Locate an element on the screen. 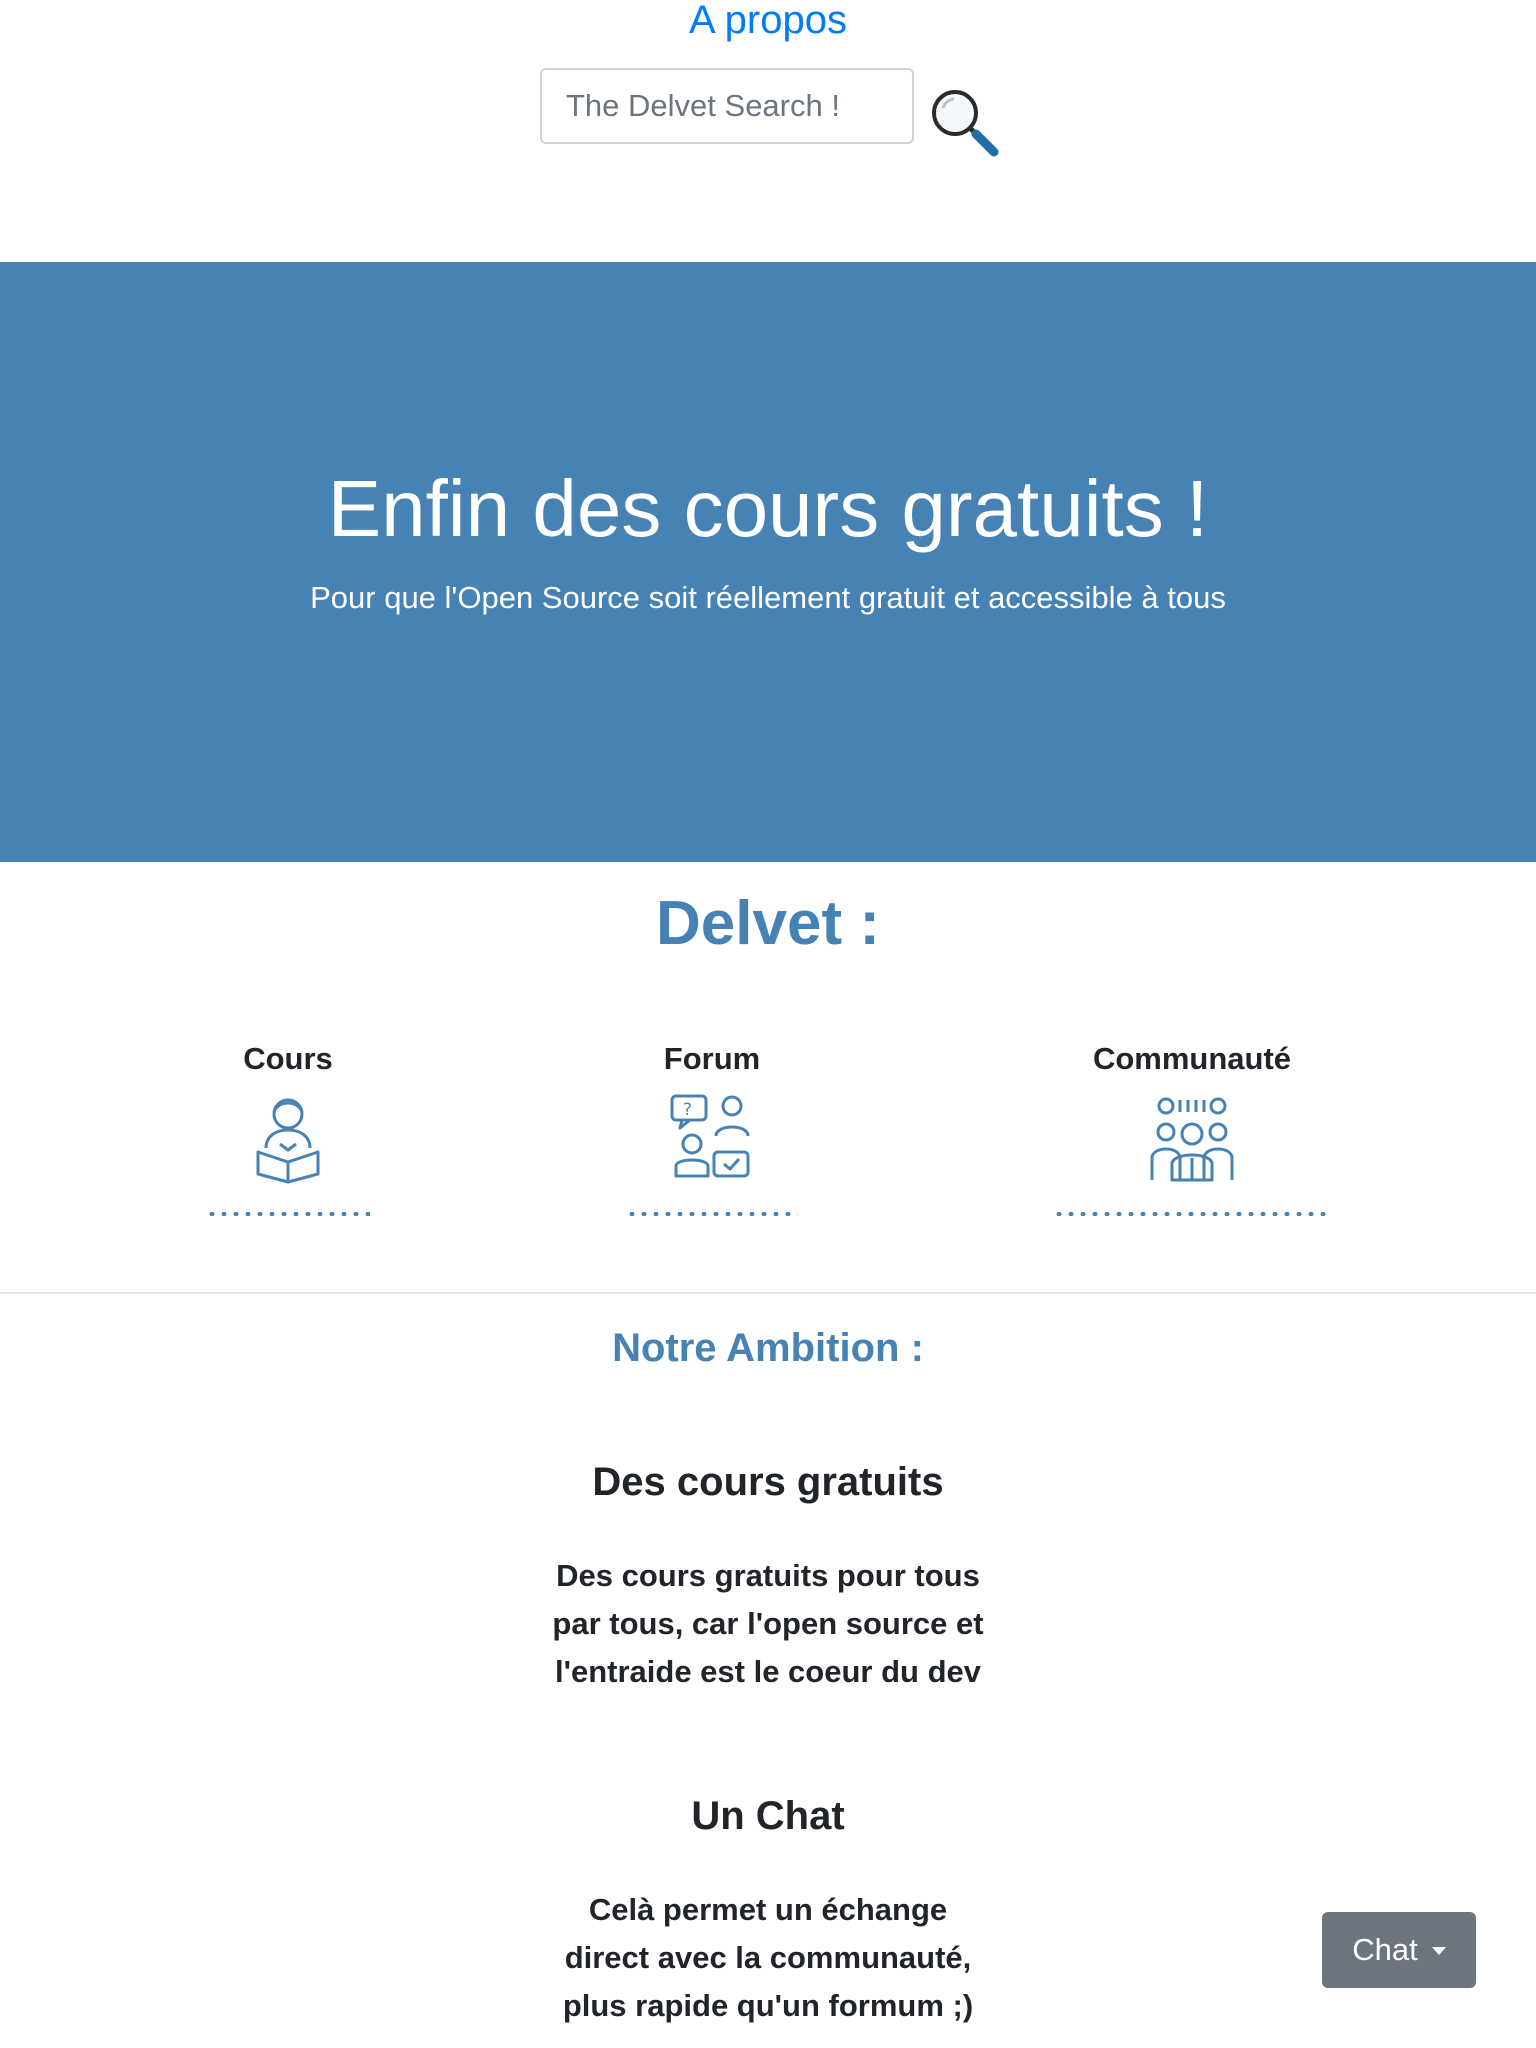  feature-label: Forum is located at coordinates (712, 1058).